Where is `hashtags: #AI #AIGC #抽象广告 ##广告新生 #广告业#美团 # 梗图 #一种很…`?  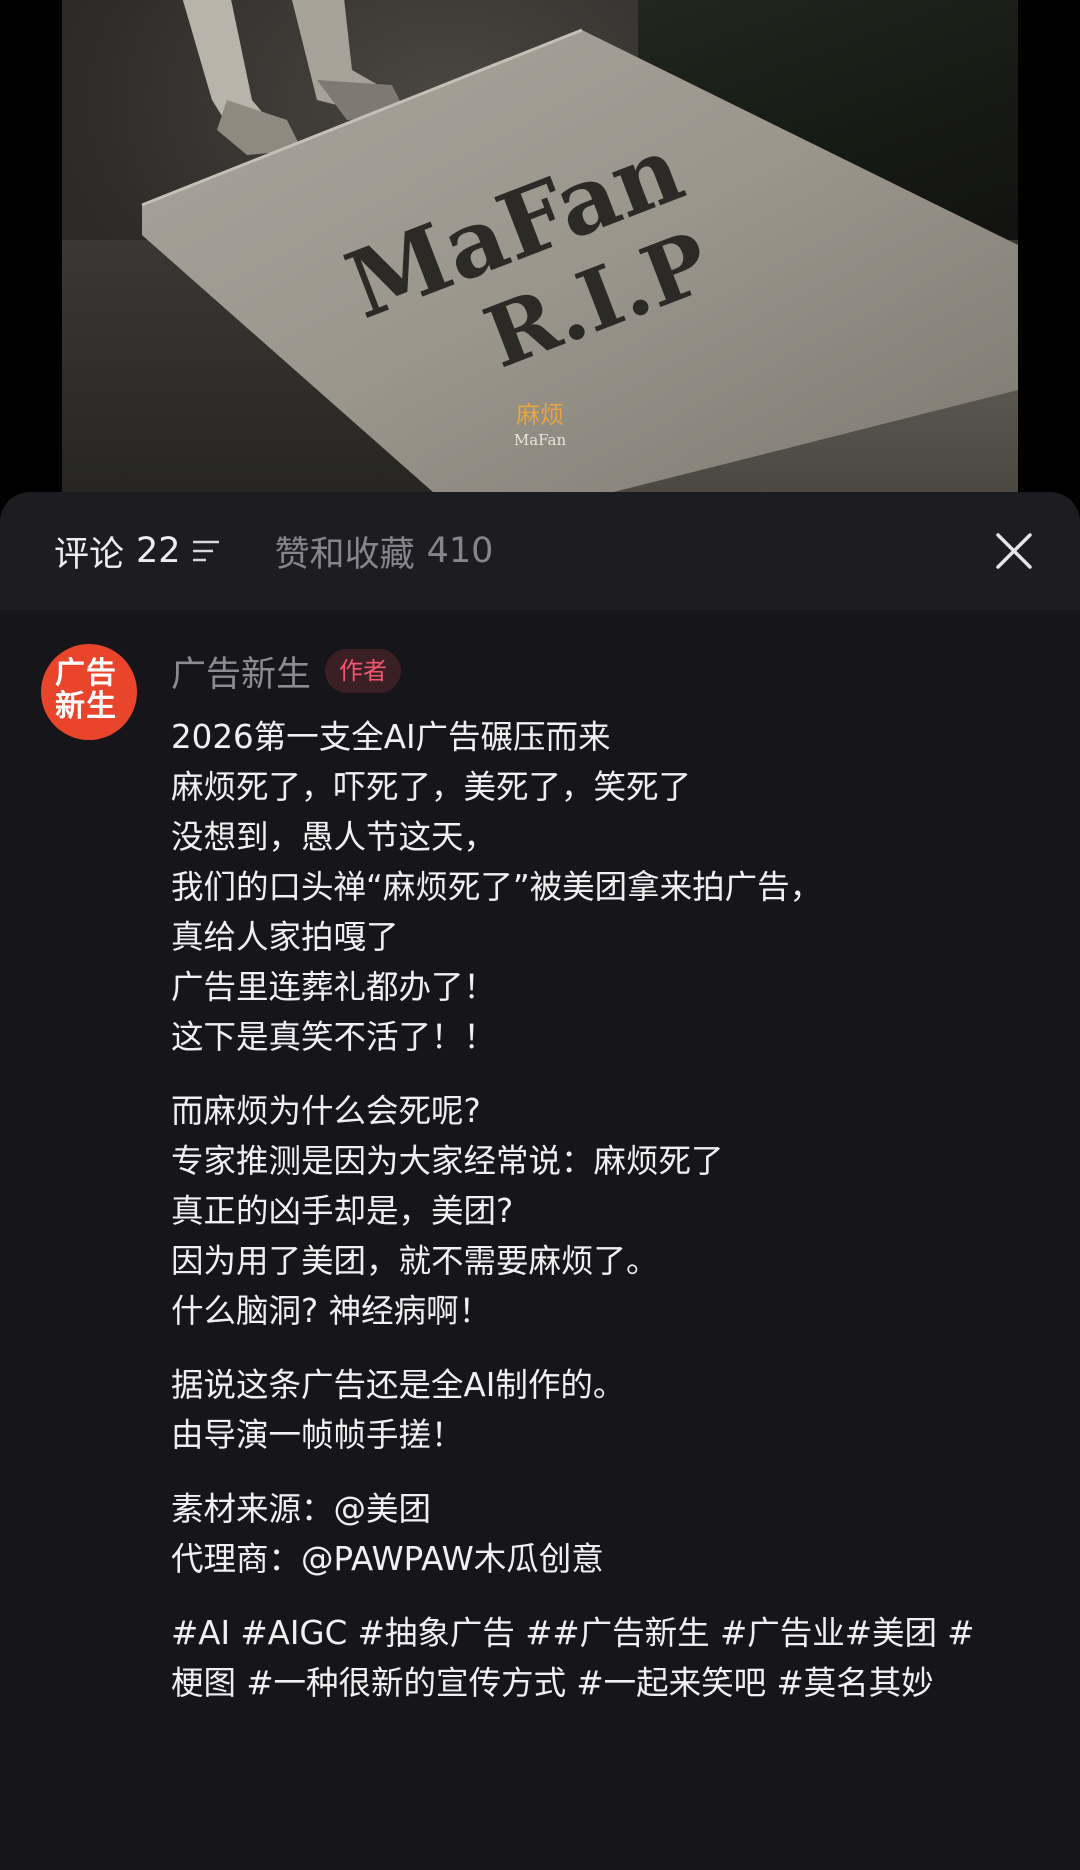 hashtags: #AI #AIGC #抽象广告 ##广告新生 #广告业#美团 # 梗图 #一种很… is located at coordinates (611, 1658).